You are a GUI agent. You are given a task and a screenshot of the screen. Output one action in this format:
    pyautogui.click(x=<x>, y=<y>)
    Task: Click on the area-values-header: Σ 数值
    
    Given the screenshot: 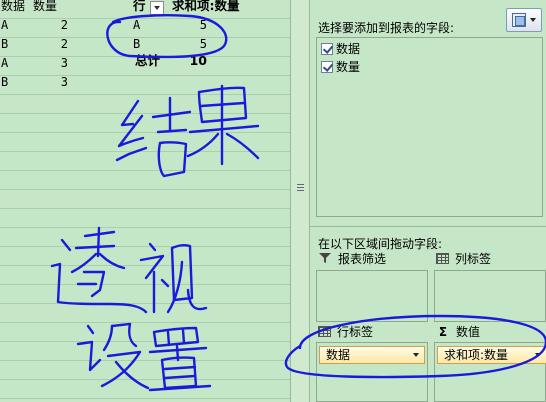 What is the action you would take?
    pyautogui.click(x=458, y=332)
    